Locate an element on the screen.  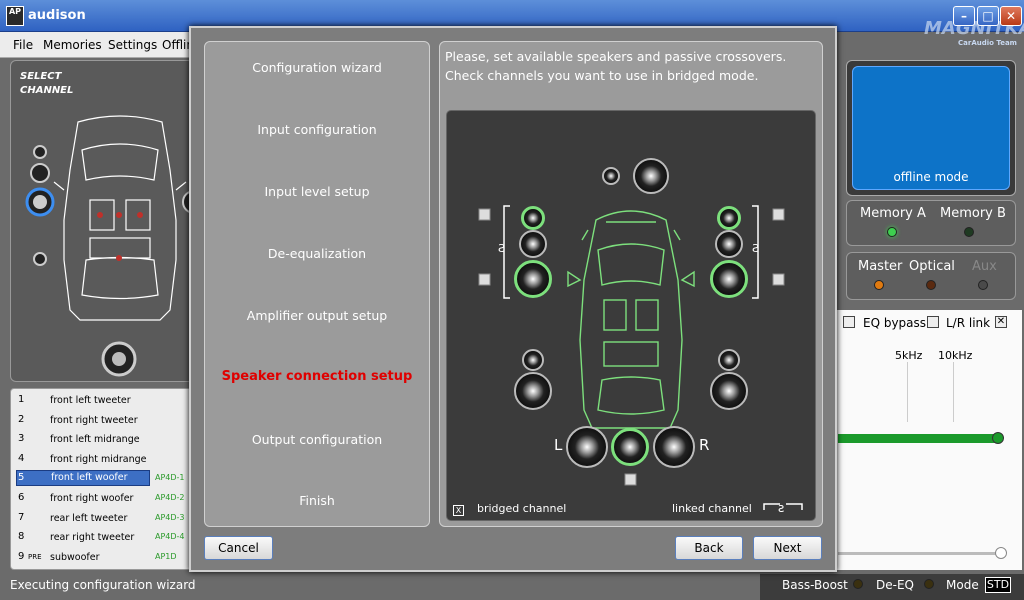
memory-a-button: Memory A is located at coordinates (893, 213).